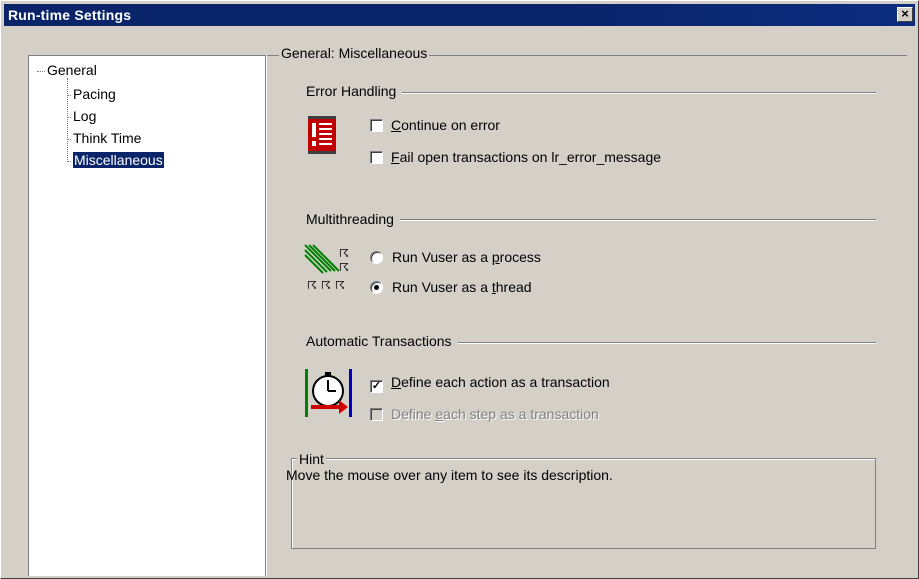 The height and width of the screenshot is (579, 919). What do you see at coordinates (455, 257) in the screenshot?
I see `run-as-process-radio: Run Vuser as a process` at bounding box center [455, 257].